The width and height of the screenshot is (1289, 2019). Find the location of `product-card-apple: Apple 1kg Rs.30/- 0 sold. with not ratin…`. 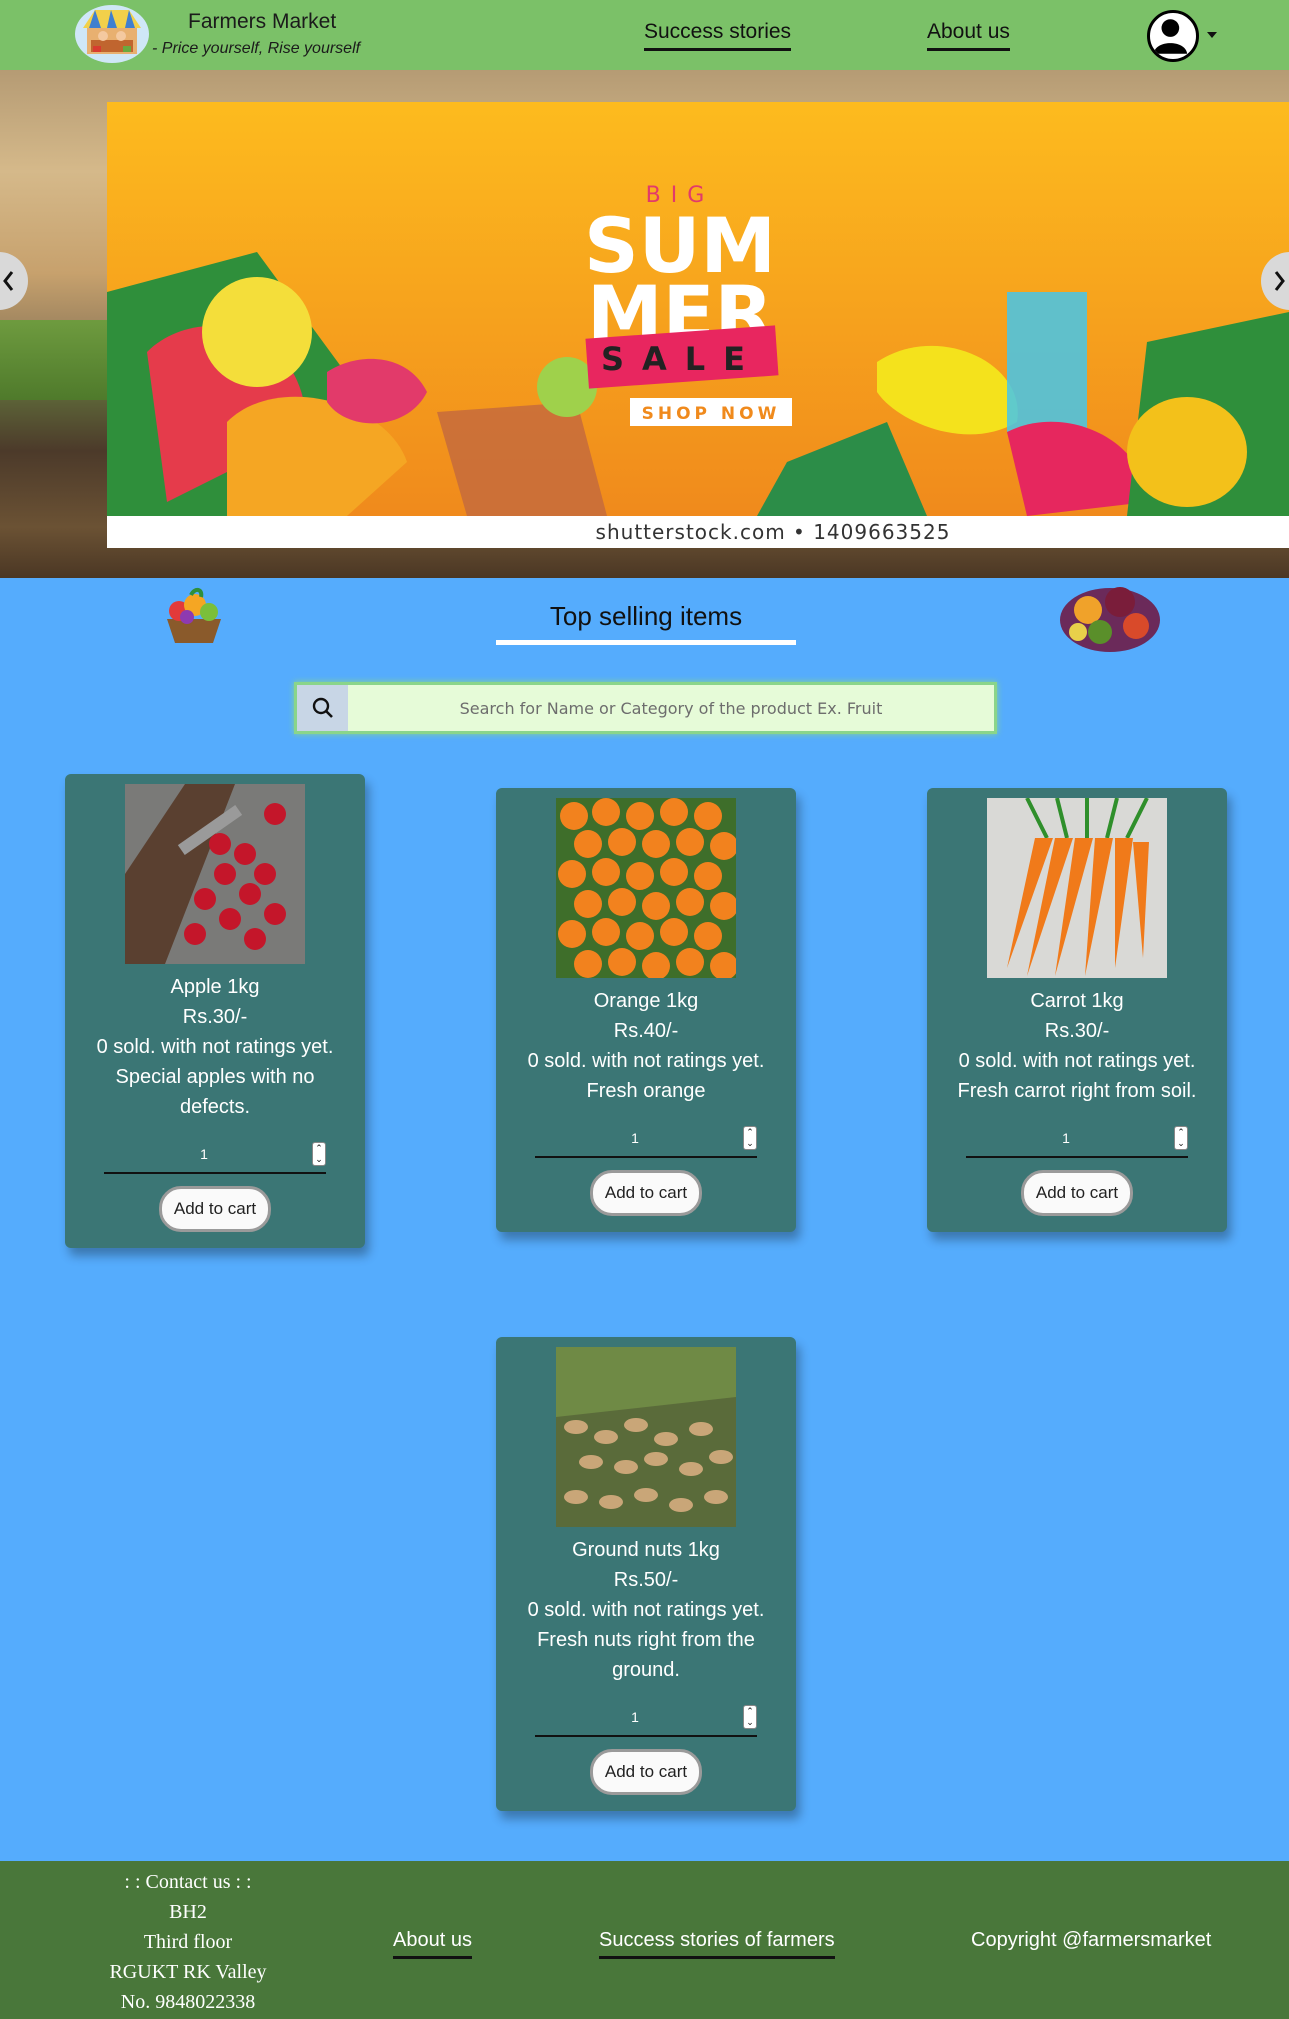

product-card-apple: Apple 1kg Rs.30/- 0 sold. with not ratin… is located at coordinates (215, 1011).